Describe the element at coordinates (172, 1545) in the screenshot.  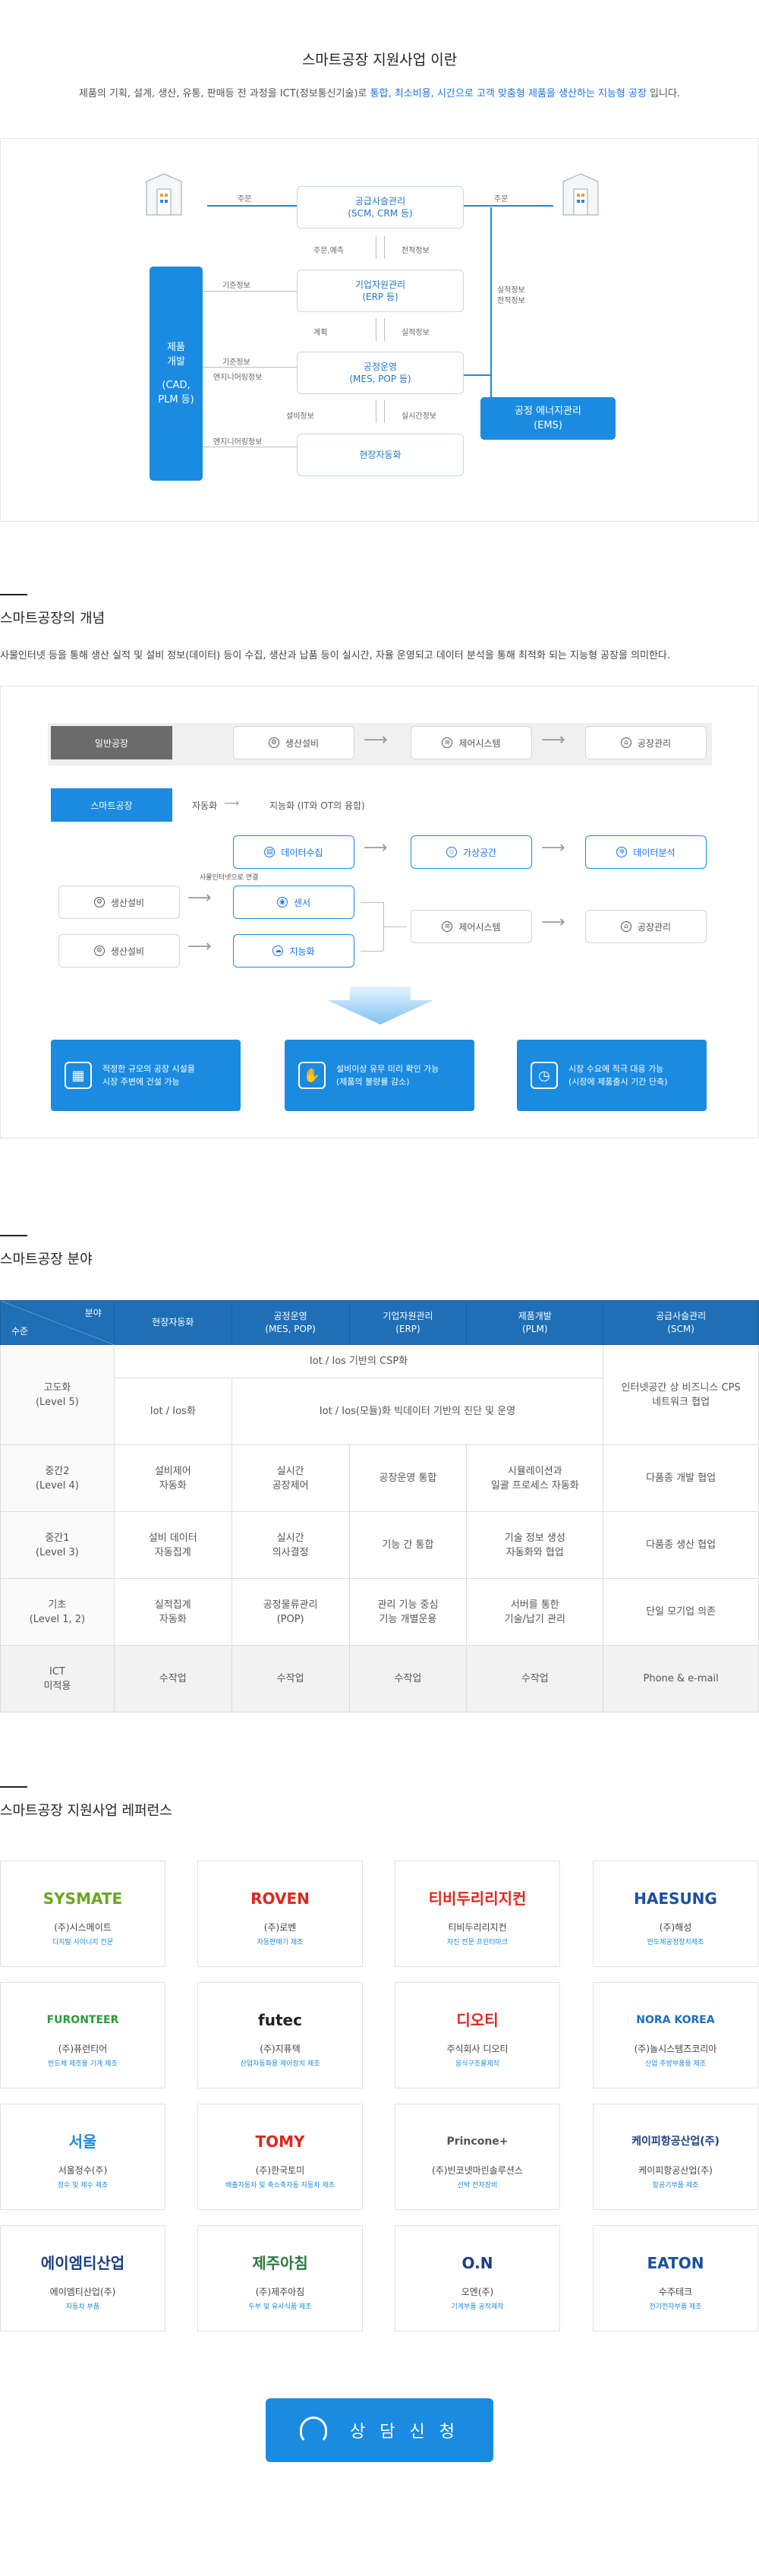
I see `table-cell: 설비 데이터 자동집계` at that location.